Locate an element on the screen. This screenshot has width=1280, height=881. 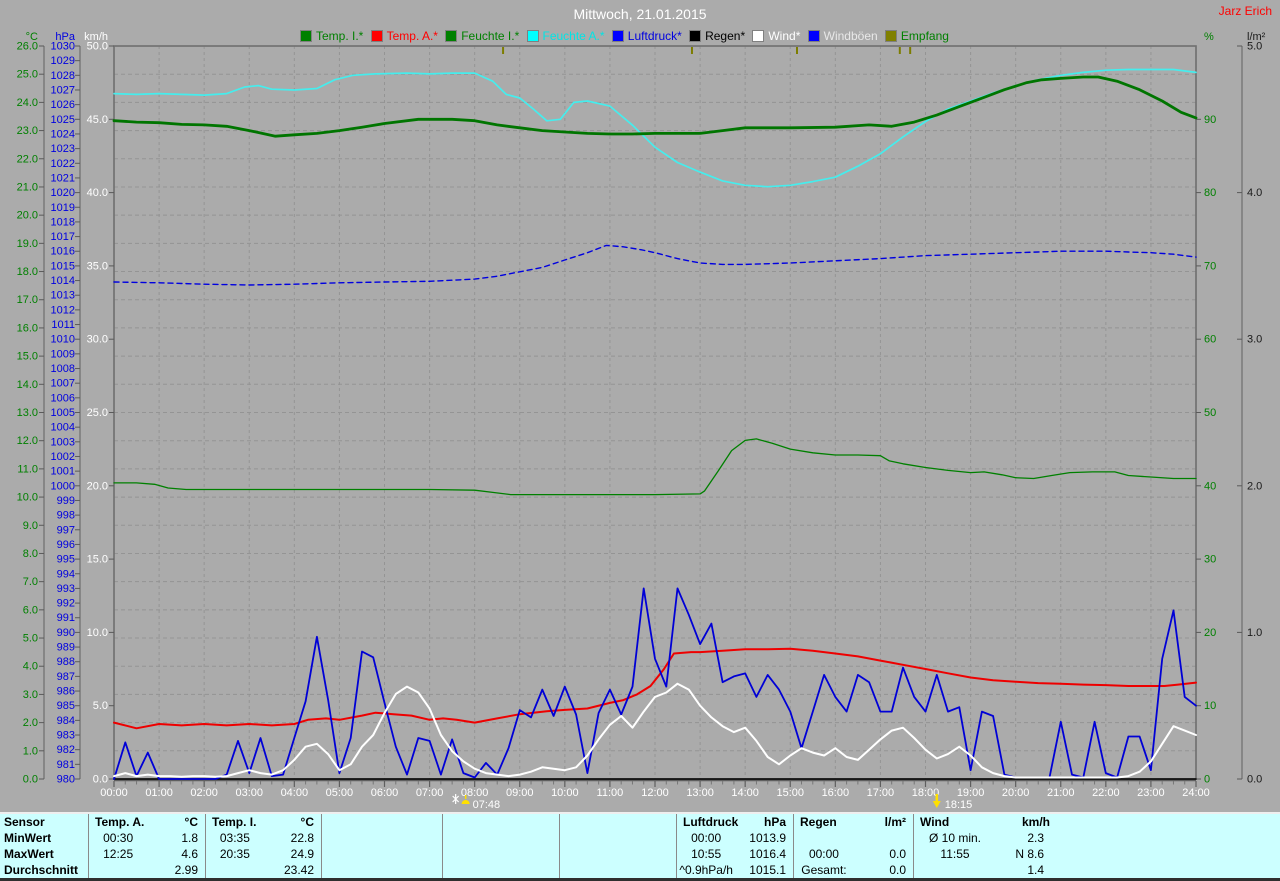
tick-label: 1022 is located at coordinates (63, 164).